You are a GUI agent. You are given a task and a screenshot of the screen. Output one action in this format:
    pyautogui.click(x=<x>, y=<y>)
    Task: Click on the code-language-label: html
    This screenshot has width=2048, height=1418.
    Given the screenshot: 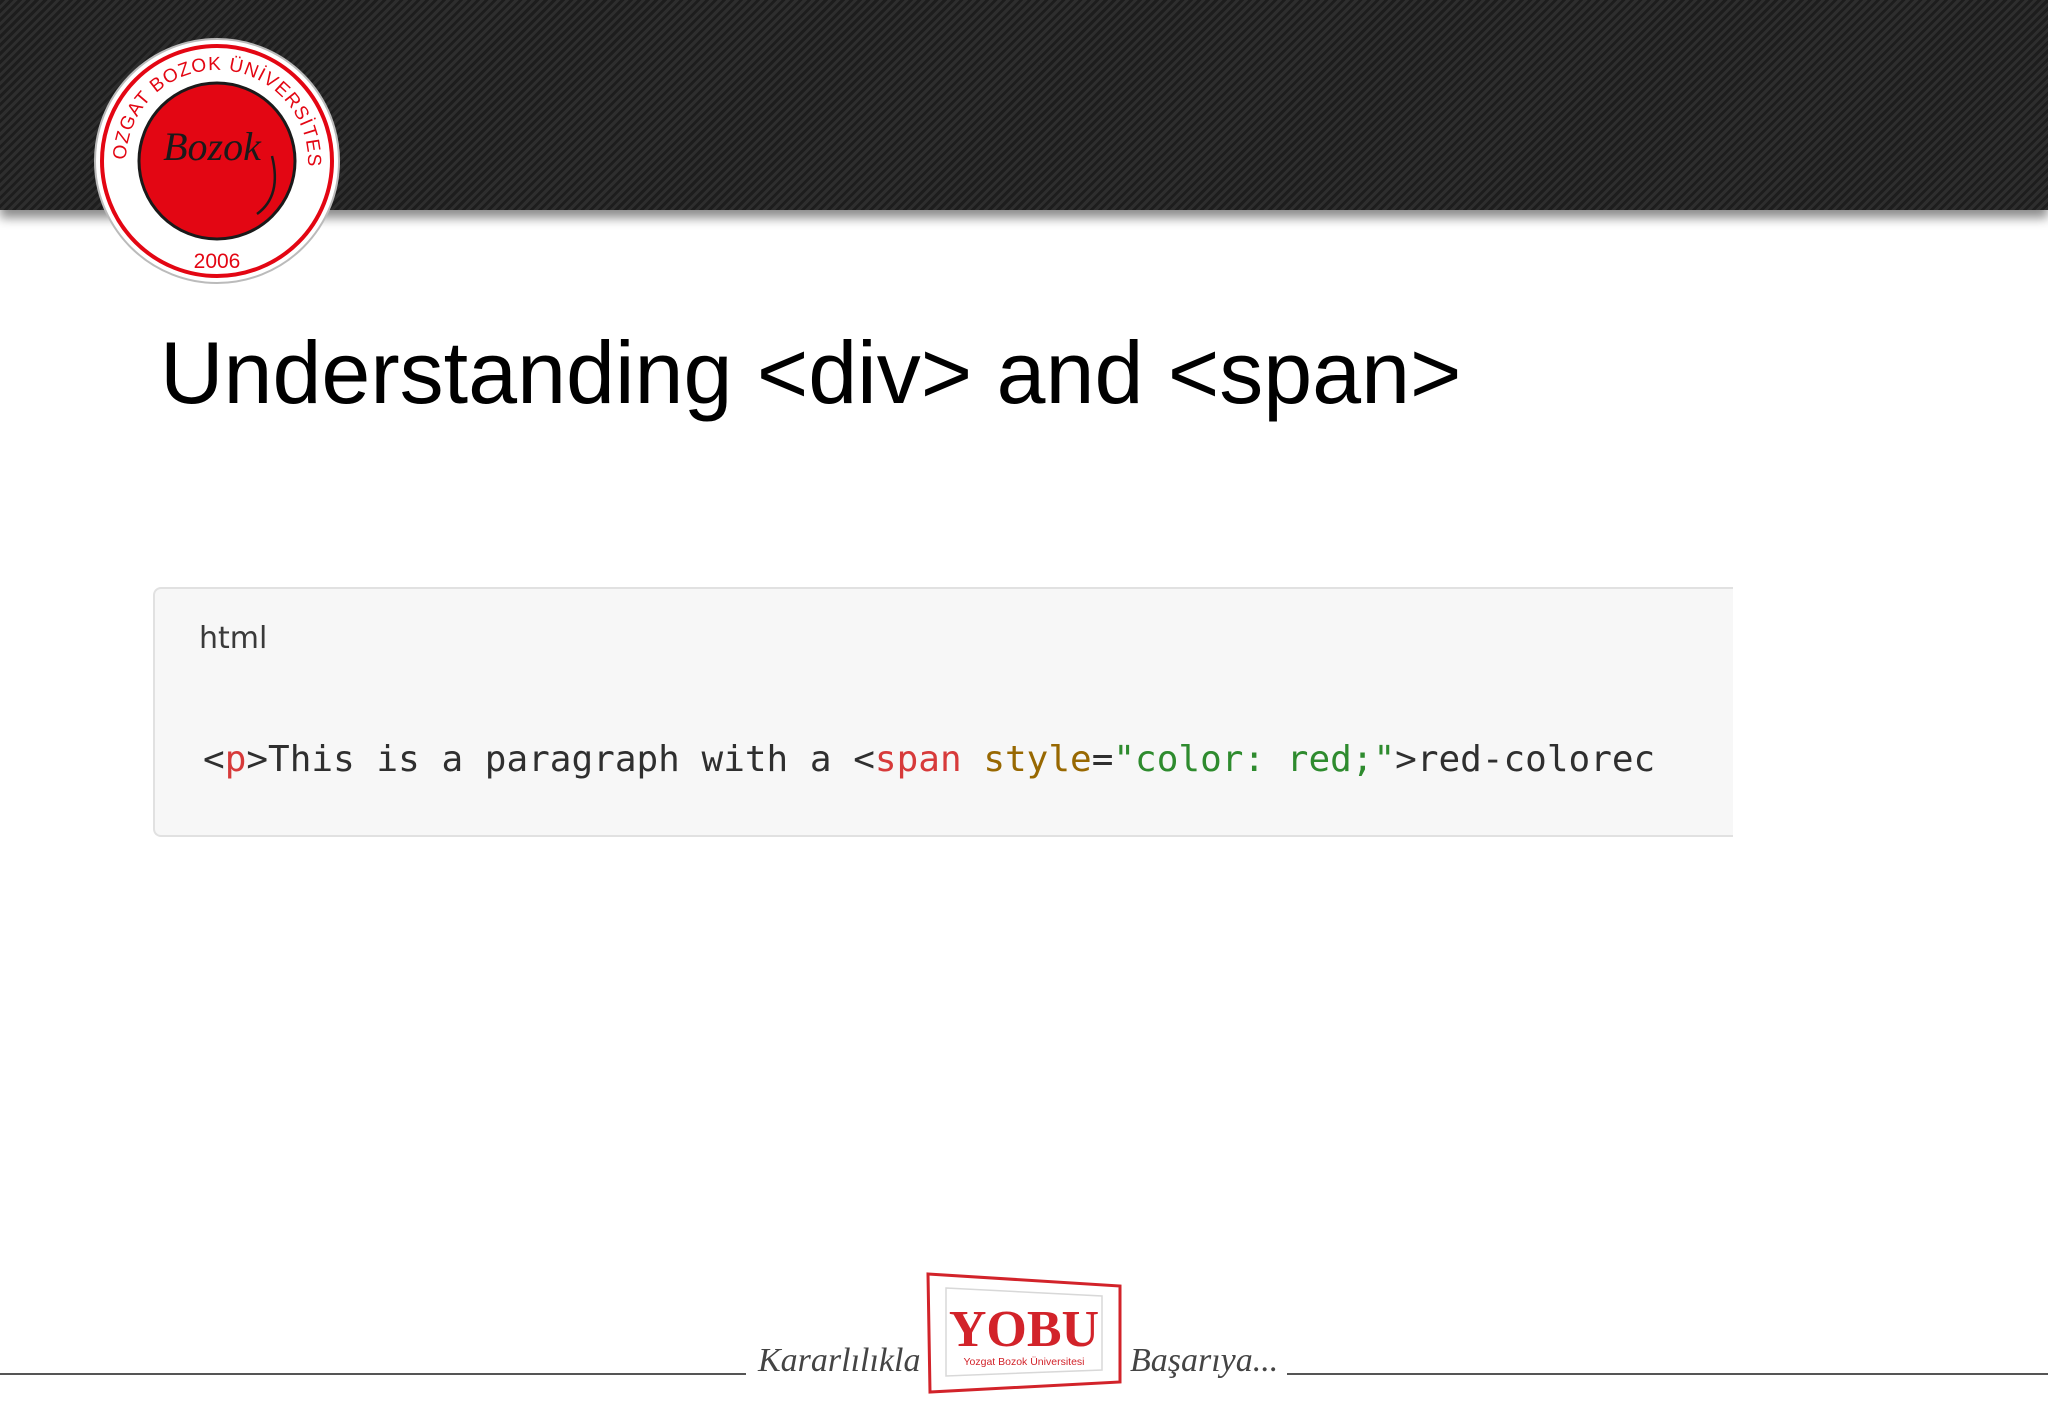 What is the action you would take?
    pyautogui.click(x=233, y=638)
    